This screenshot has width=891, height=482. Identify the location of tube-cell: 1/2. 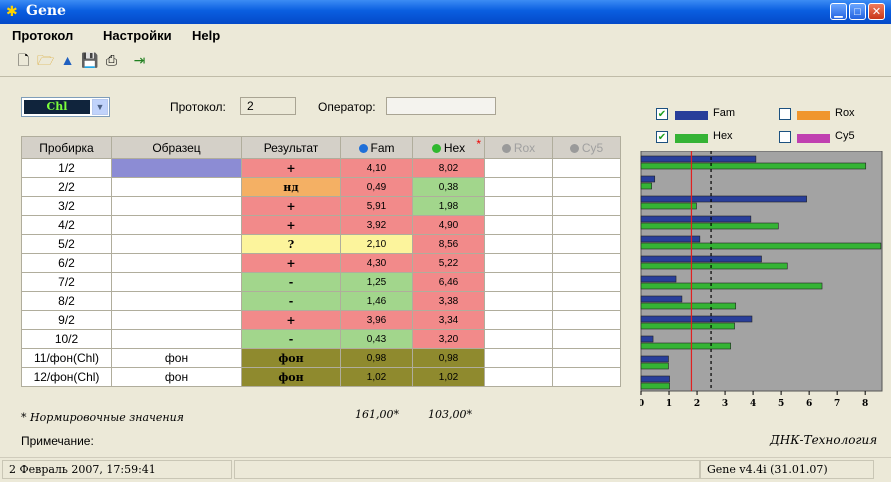
(66, 168).